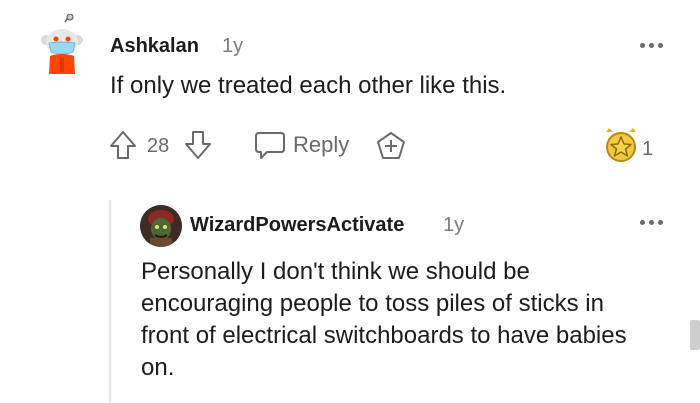 The width and height of the screenshot is (700, 403). I want to click on comment-body: If only we treated each other like this., so click(308, 85).